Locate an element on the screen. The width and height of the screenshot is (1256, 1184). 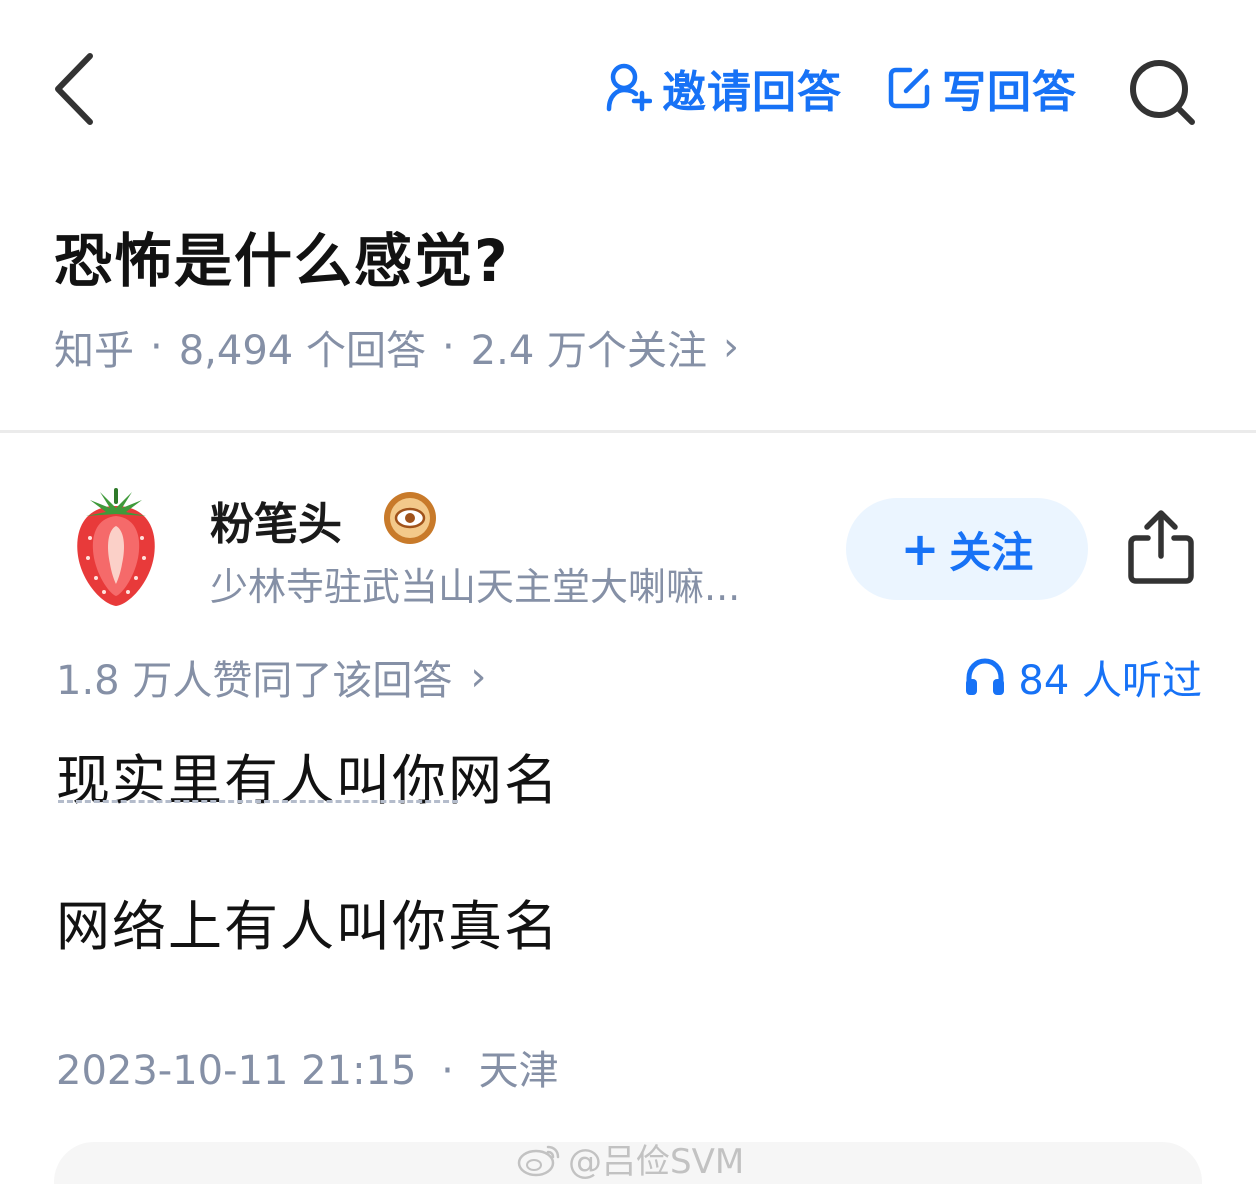
edit-icon is located at coordinates (909, 88).